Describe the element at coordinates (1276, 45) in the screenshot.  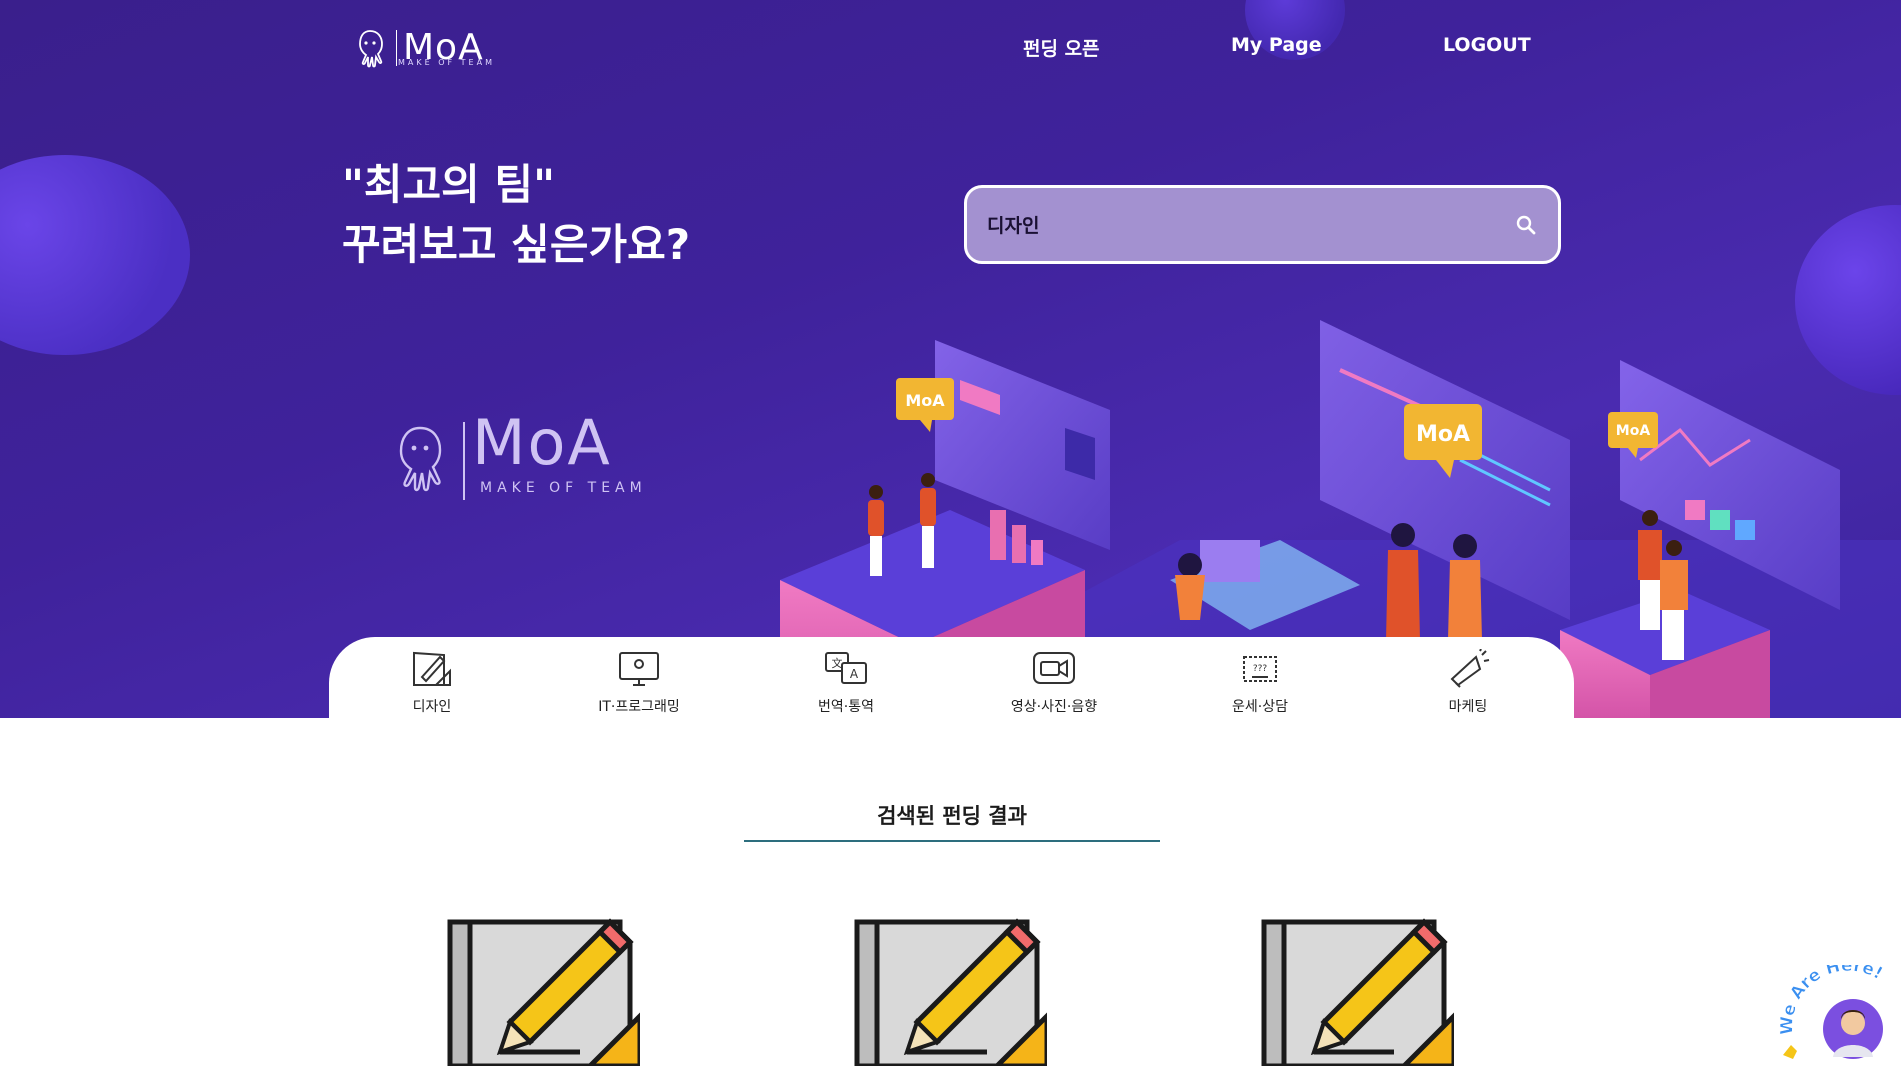
I see `nav-my-page: My Page` at that location.